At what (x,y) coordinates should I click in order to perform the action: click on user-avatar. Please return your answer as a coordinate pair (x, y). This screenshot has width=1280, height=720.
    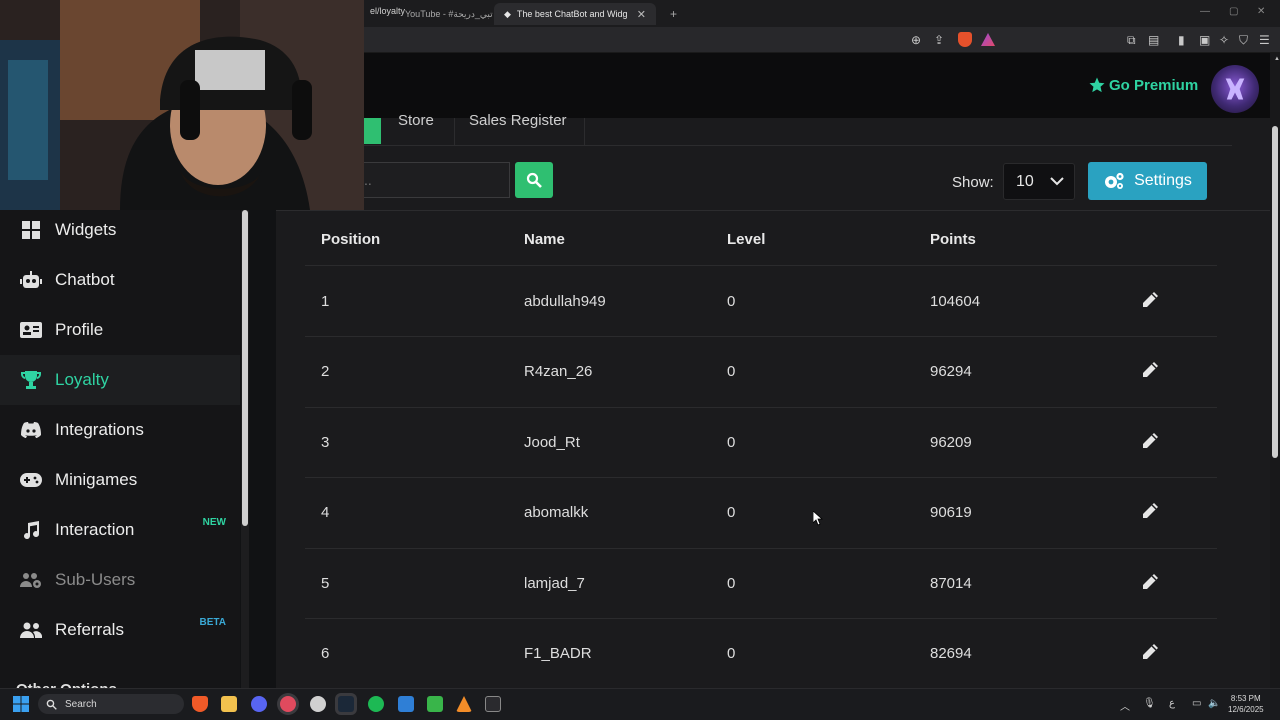
    Looking at the image, I should click on (1235, 89).